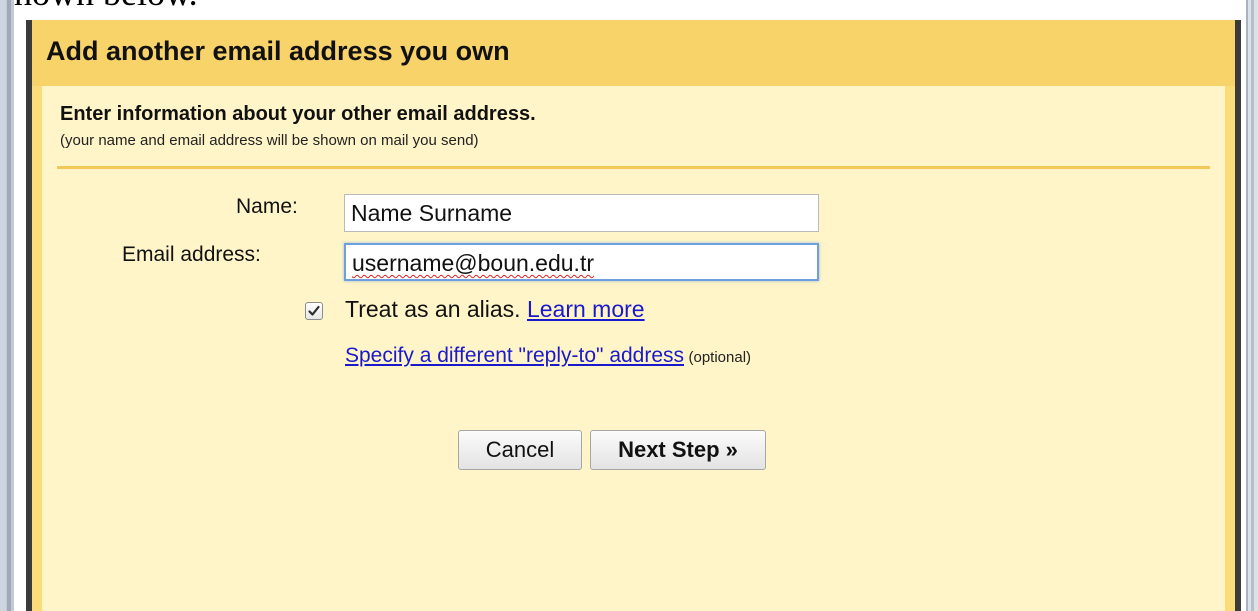 The height and width of the screenshot is (611, 1258). I want to click on right-window-frame, so click(1252, 305).